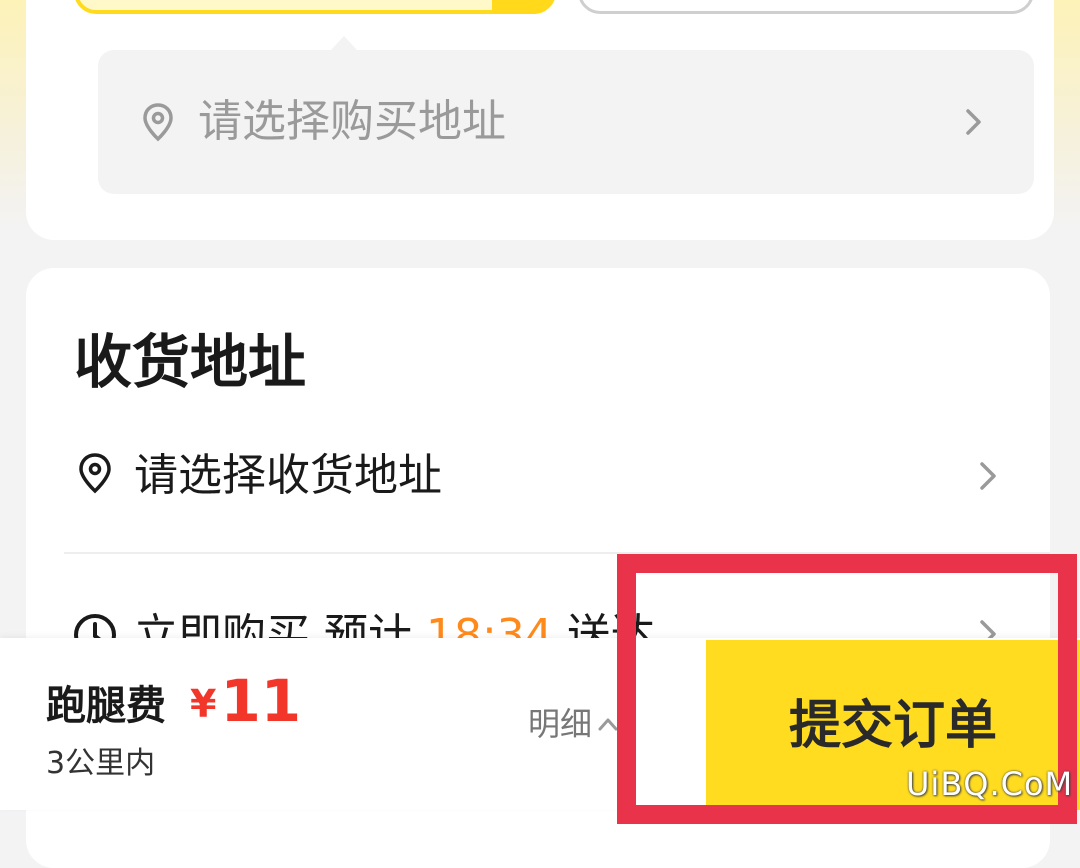 The image size is (1080, 868). Describe the element at coordinates (203, 704) in the screenshot. I see `currency-symbol: ¥` at that location.